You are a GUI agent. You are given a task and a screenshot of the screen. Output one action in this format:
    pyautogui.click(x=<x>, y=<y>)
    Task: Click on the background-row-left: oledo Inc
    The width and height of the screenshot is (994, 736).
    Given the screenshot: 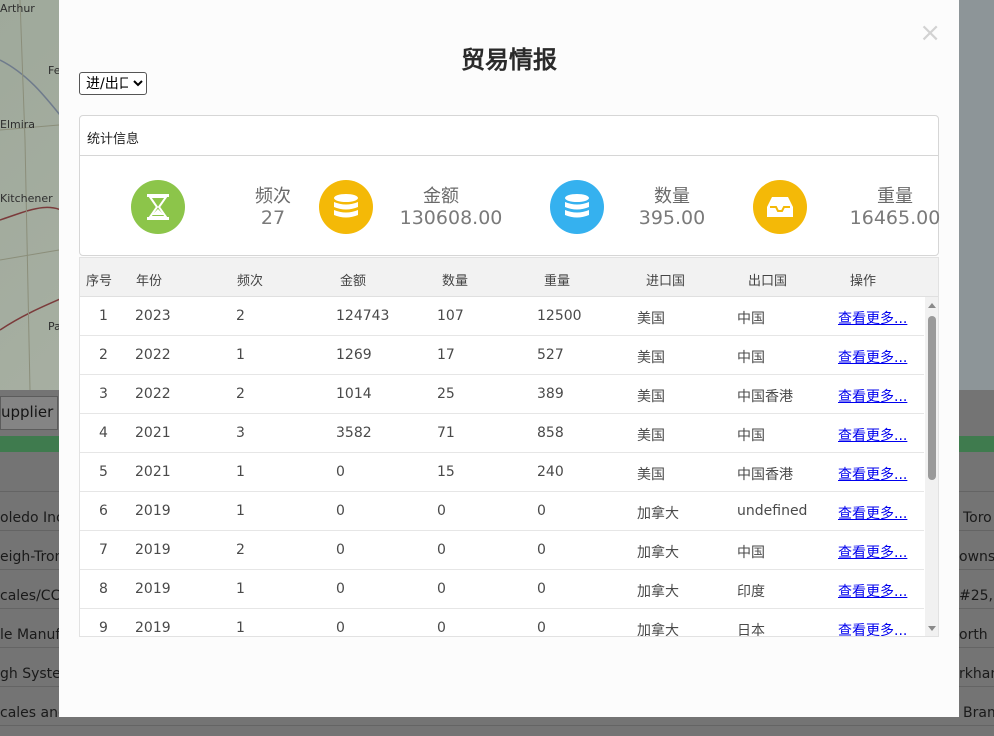 What is the action you would take?
    pyautogui.click(x=29, y=518)
    